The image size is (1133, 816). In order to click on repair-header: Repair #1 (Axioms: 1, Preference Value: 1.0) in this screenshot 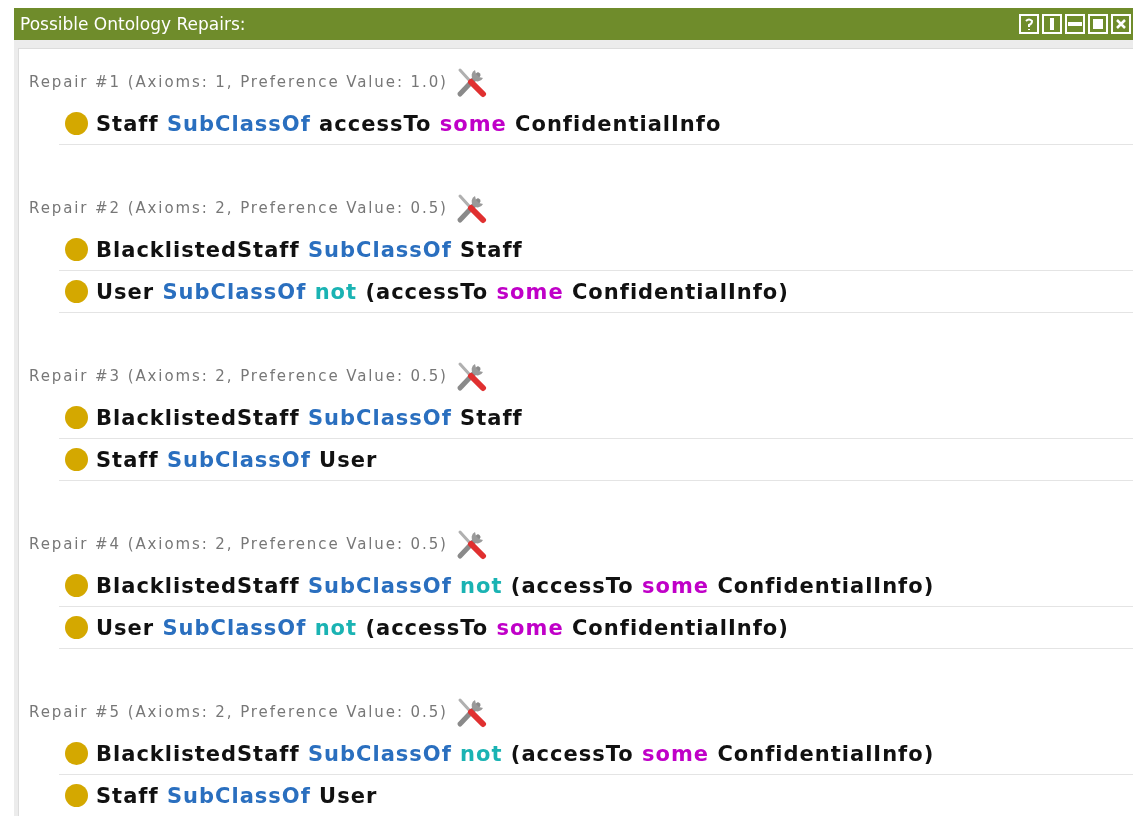, I will do `click(238, 82)`.